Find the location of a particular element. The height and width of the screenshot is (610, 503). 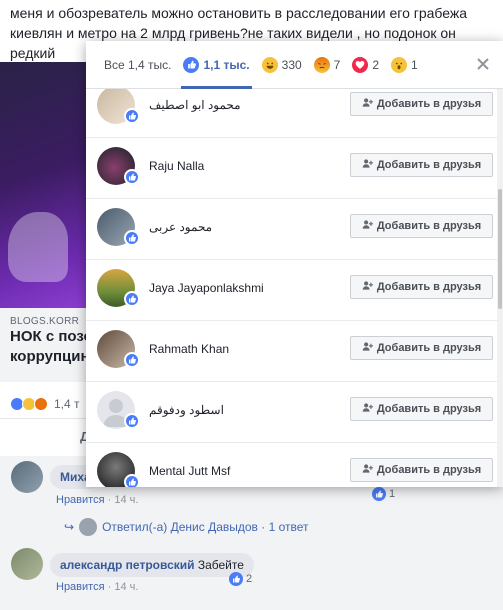

comment-bubble: александр петровский Забейте is located at coordinates (152, 565).